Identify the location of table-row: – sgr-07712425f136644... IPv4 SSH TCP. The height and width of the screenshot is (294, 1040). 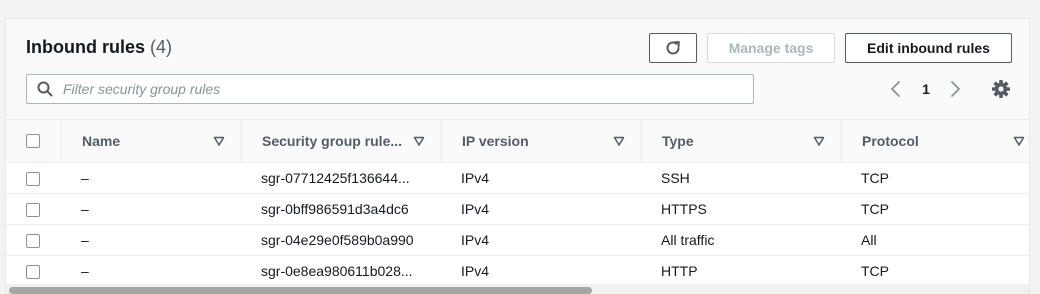
(517, 178).